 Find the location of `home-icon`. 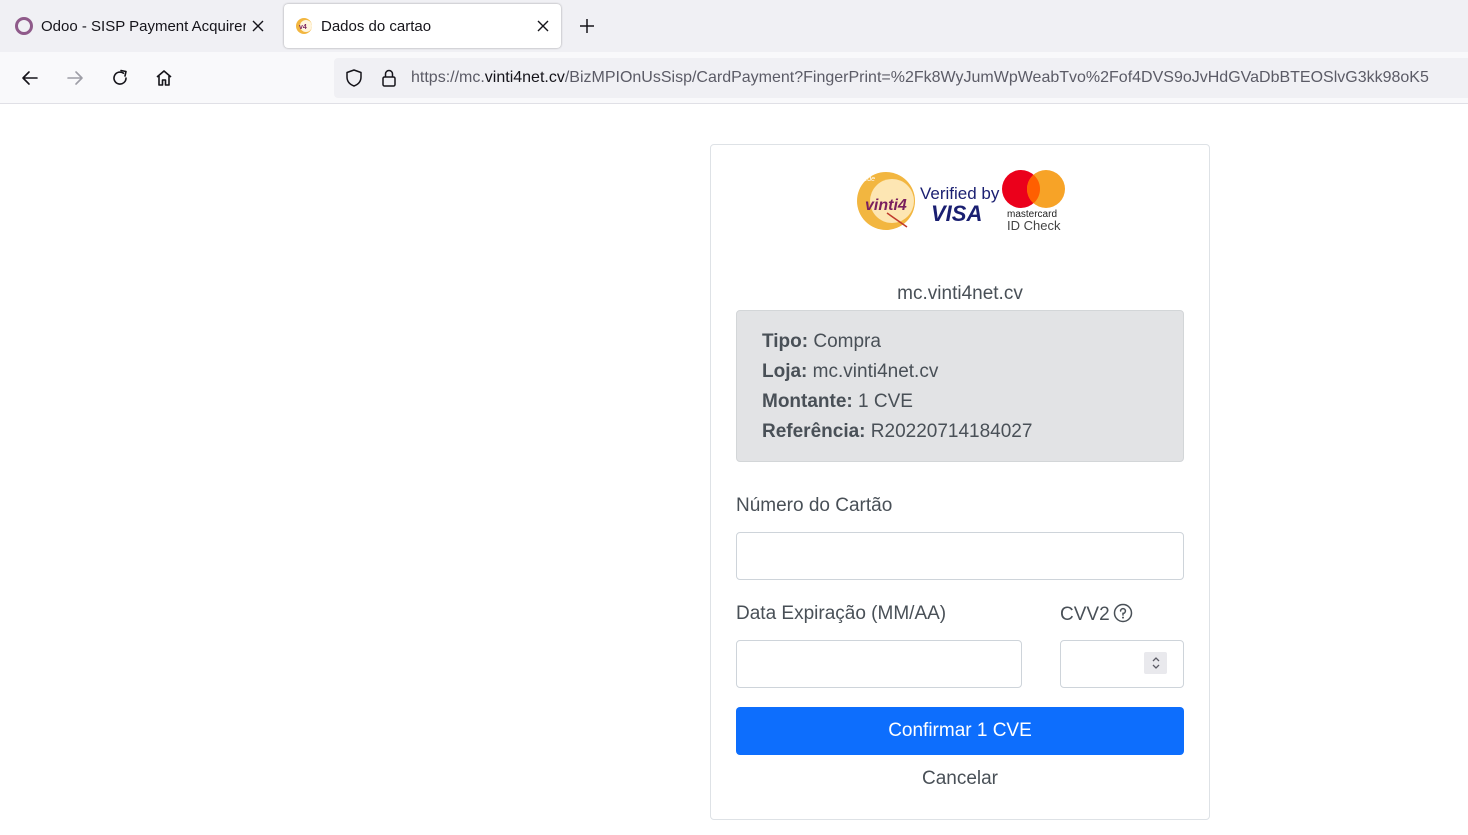

home-icon is located at coordinates (164, 78).